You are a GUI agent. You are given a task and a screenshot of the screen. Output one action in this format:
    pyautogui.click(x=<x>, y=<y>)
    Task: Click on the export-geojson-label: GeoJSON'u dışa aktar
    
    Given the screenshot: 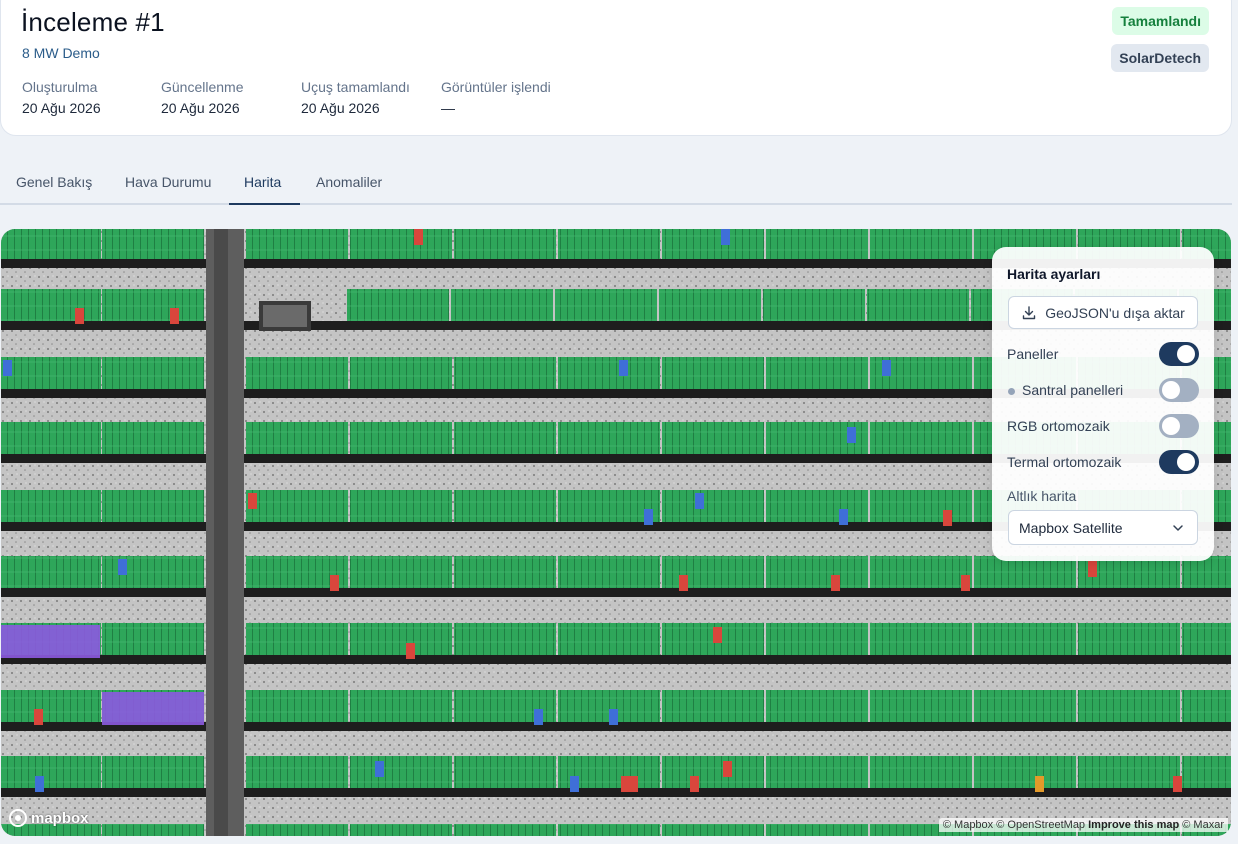 What is the action you would take?
    pyautogui.click(x=1115, y=312)
    